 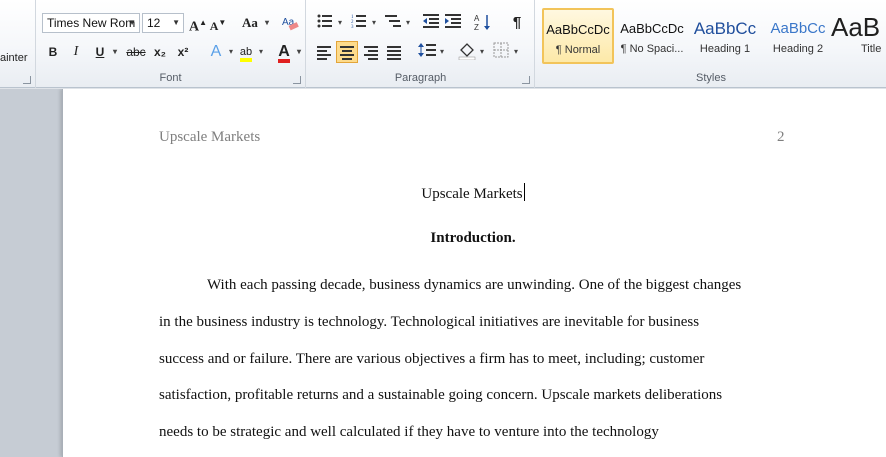 What do you see at coordinates (246, 54) in the screenshot?
I see `highlighter-icon: ab` at bounding box center [246, 54].